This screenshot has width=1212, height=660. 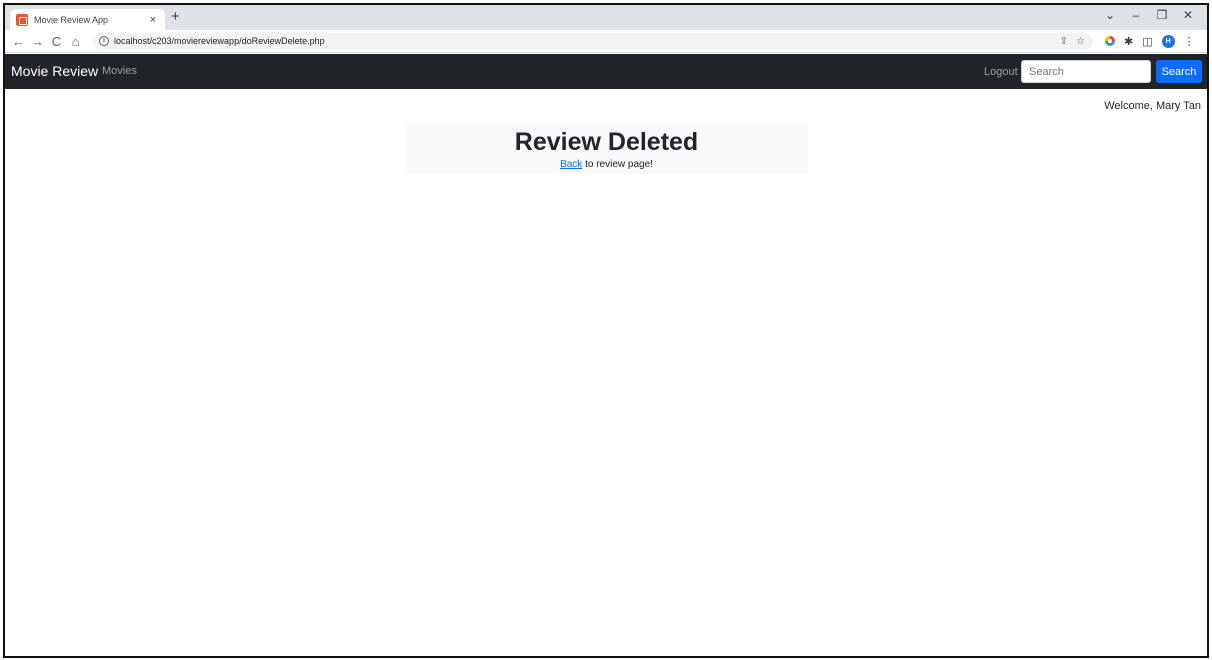 What do you see at coordinates (104, 41) in the screenshot?
I see `info-icon: i` at bounding box center [104, 41].